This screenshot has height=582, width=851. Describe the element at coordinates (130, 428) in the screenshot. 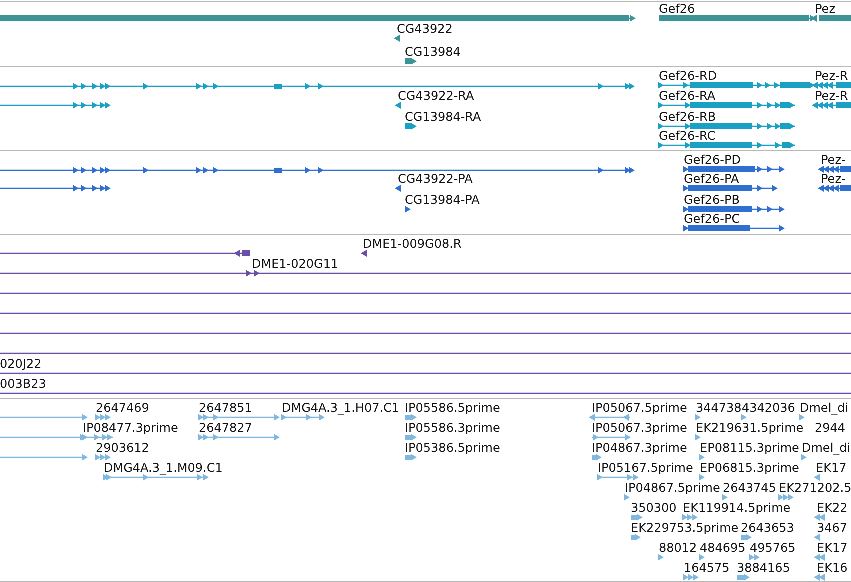

I see `feature-label: IP08477.3prime` at that location.